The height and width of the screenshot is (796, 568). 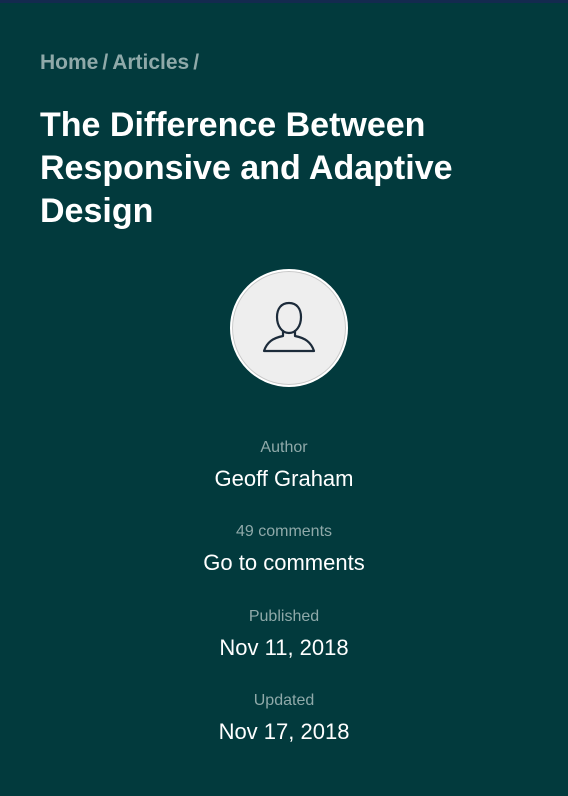 What do you see at coordinates (284, 465) in the screenshot?
I see `author-block: Author Geoff Graham` at bounding box center [284, 465].